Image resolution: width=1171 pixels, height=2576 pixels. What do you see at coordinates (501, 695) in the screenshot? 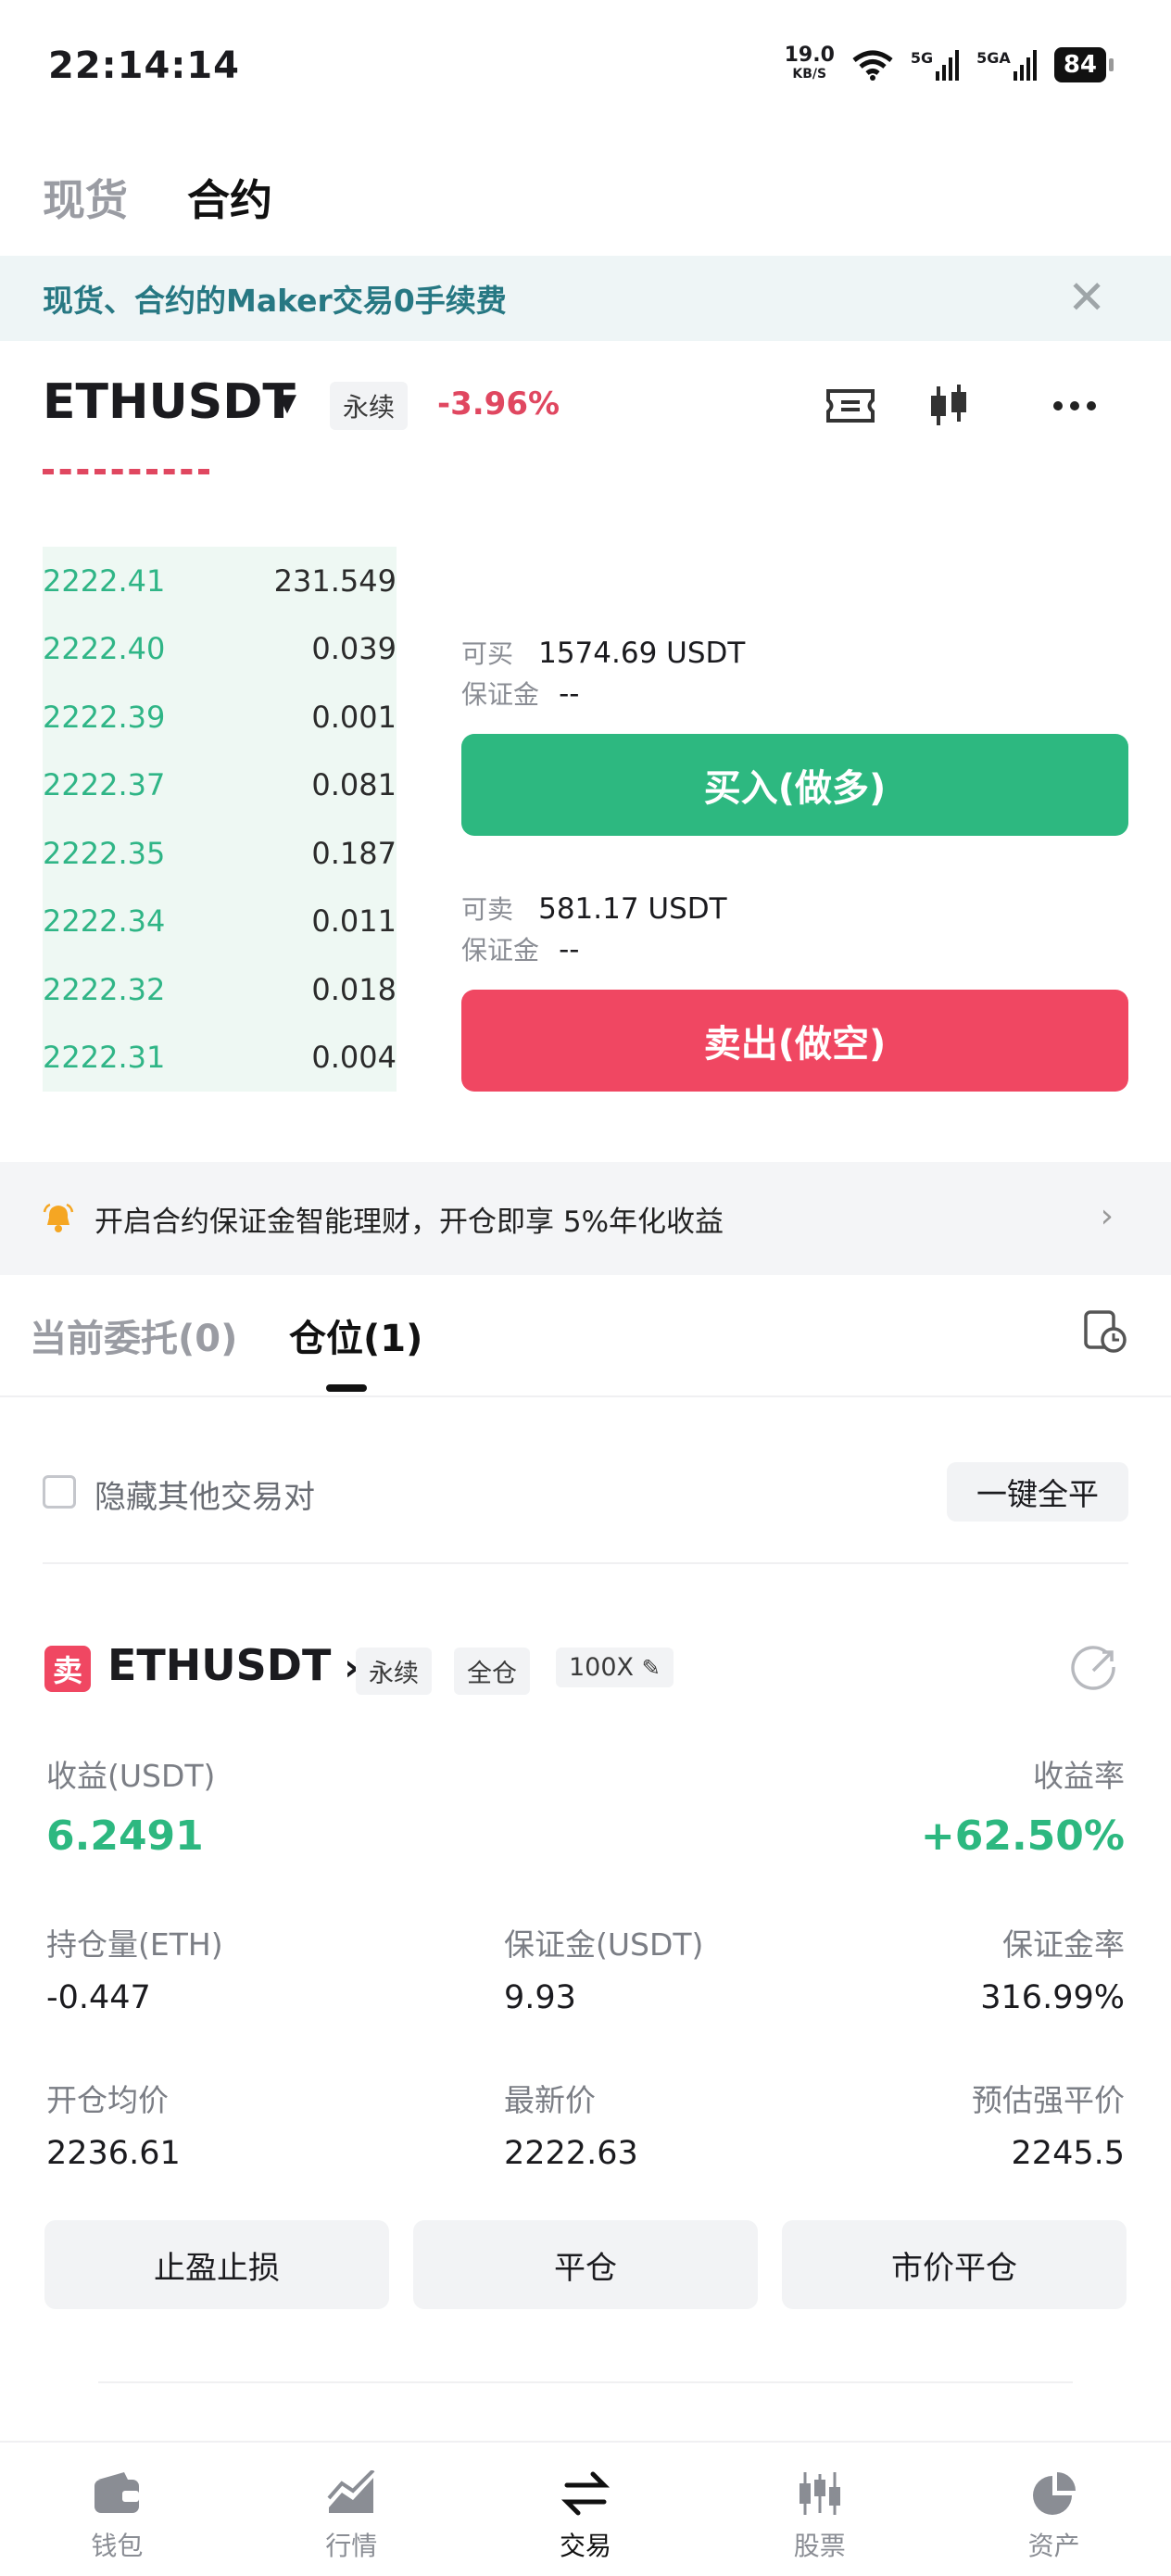
I see `buy-margin-label: 保证金` at bounding box center [501, 695].